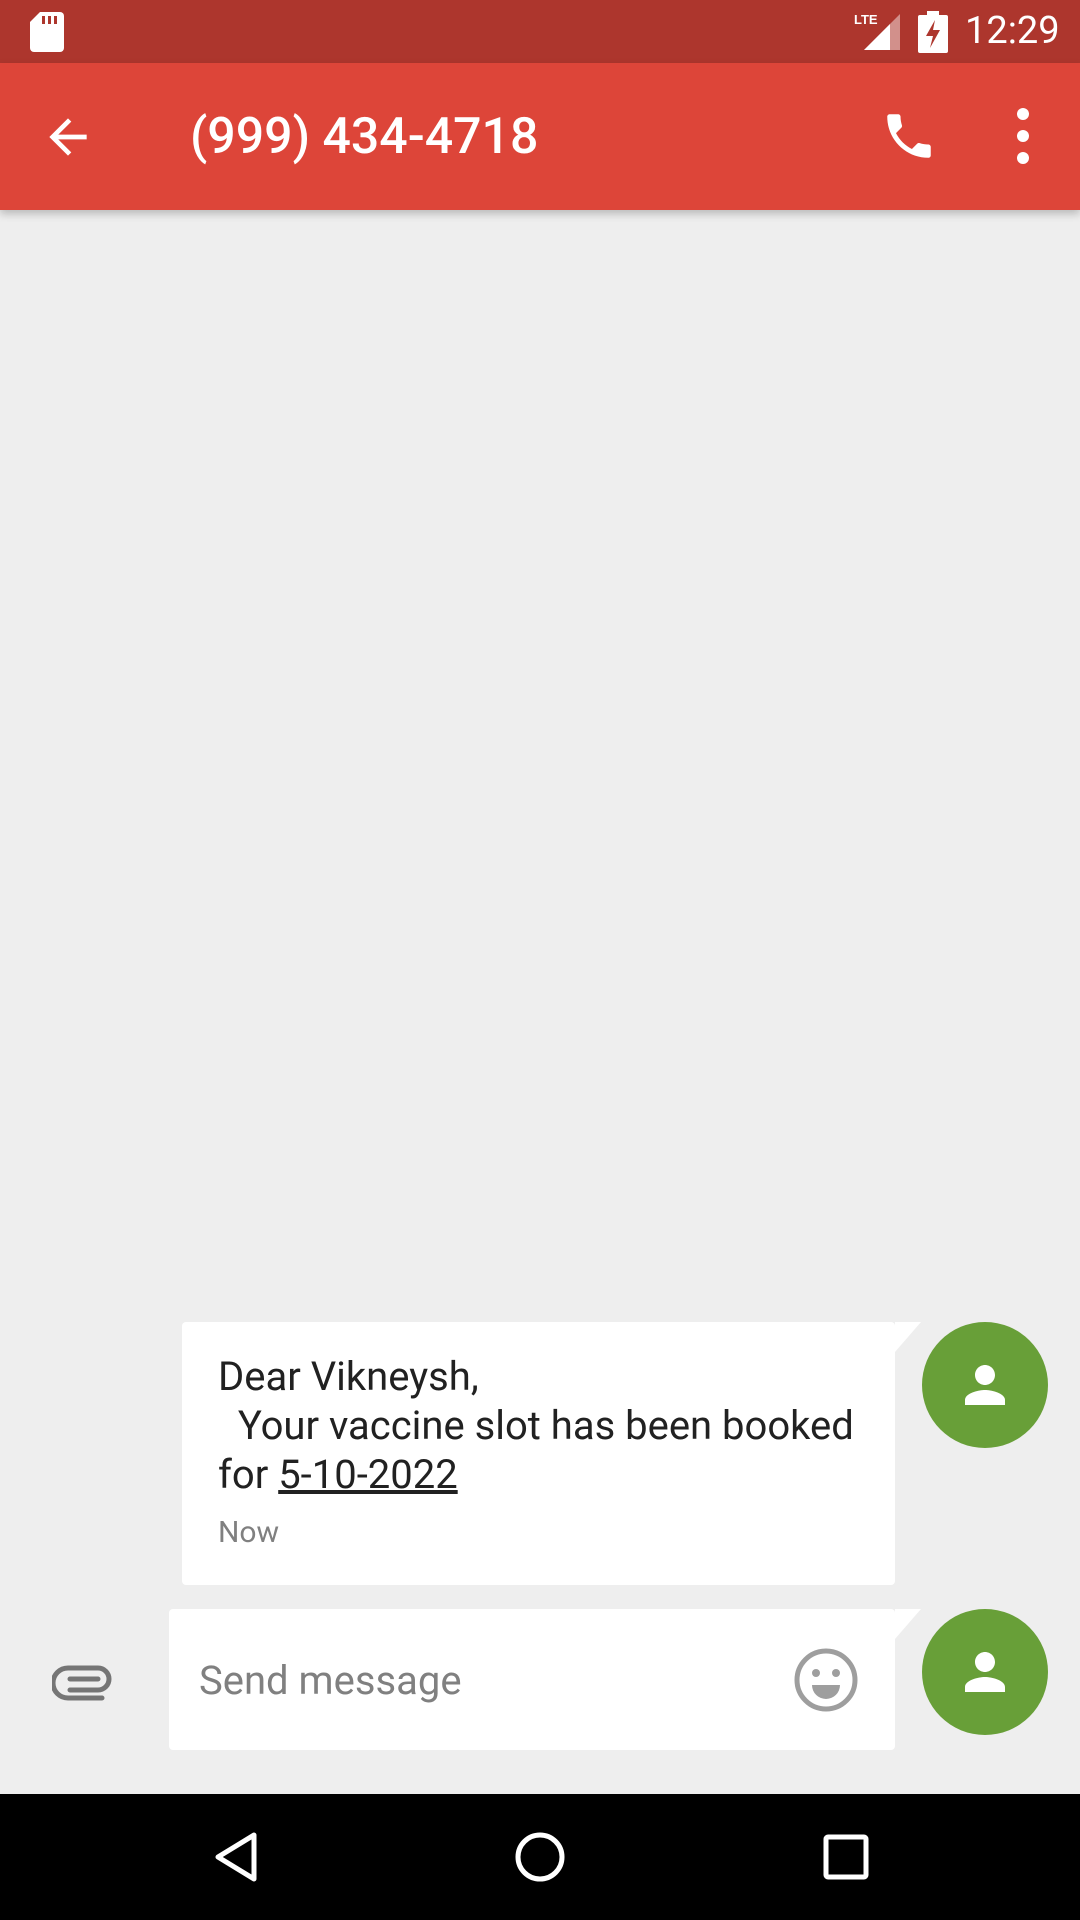  I want to click on nav-back-icon, so click(238, 1857).